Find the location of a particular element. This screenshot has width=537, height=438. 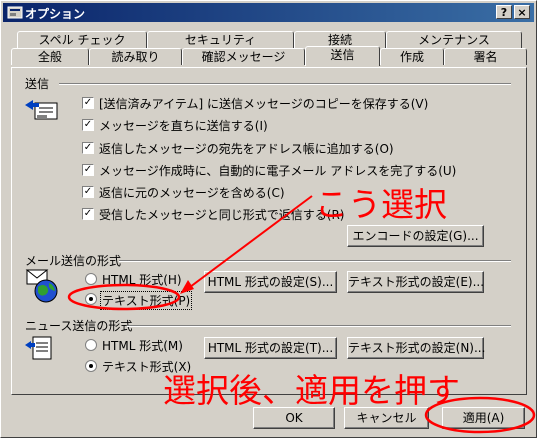

tab-maintenance: メンテナンス is located at coordinates (454, 39).